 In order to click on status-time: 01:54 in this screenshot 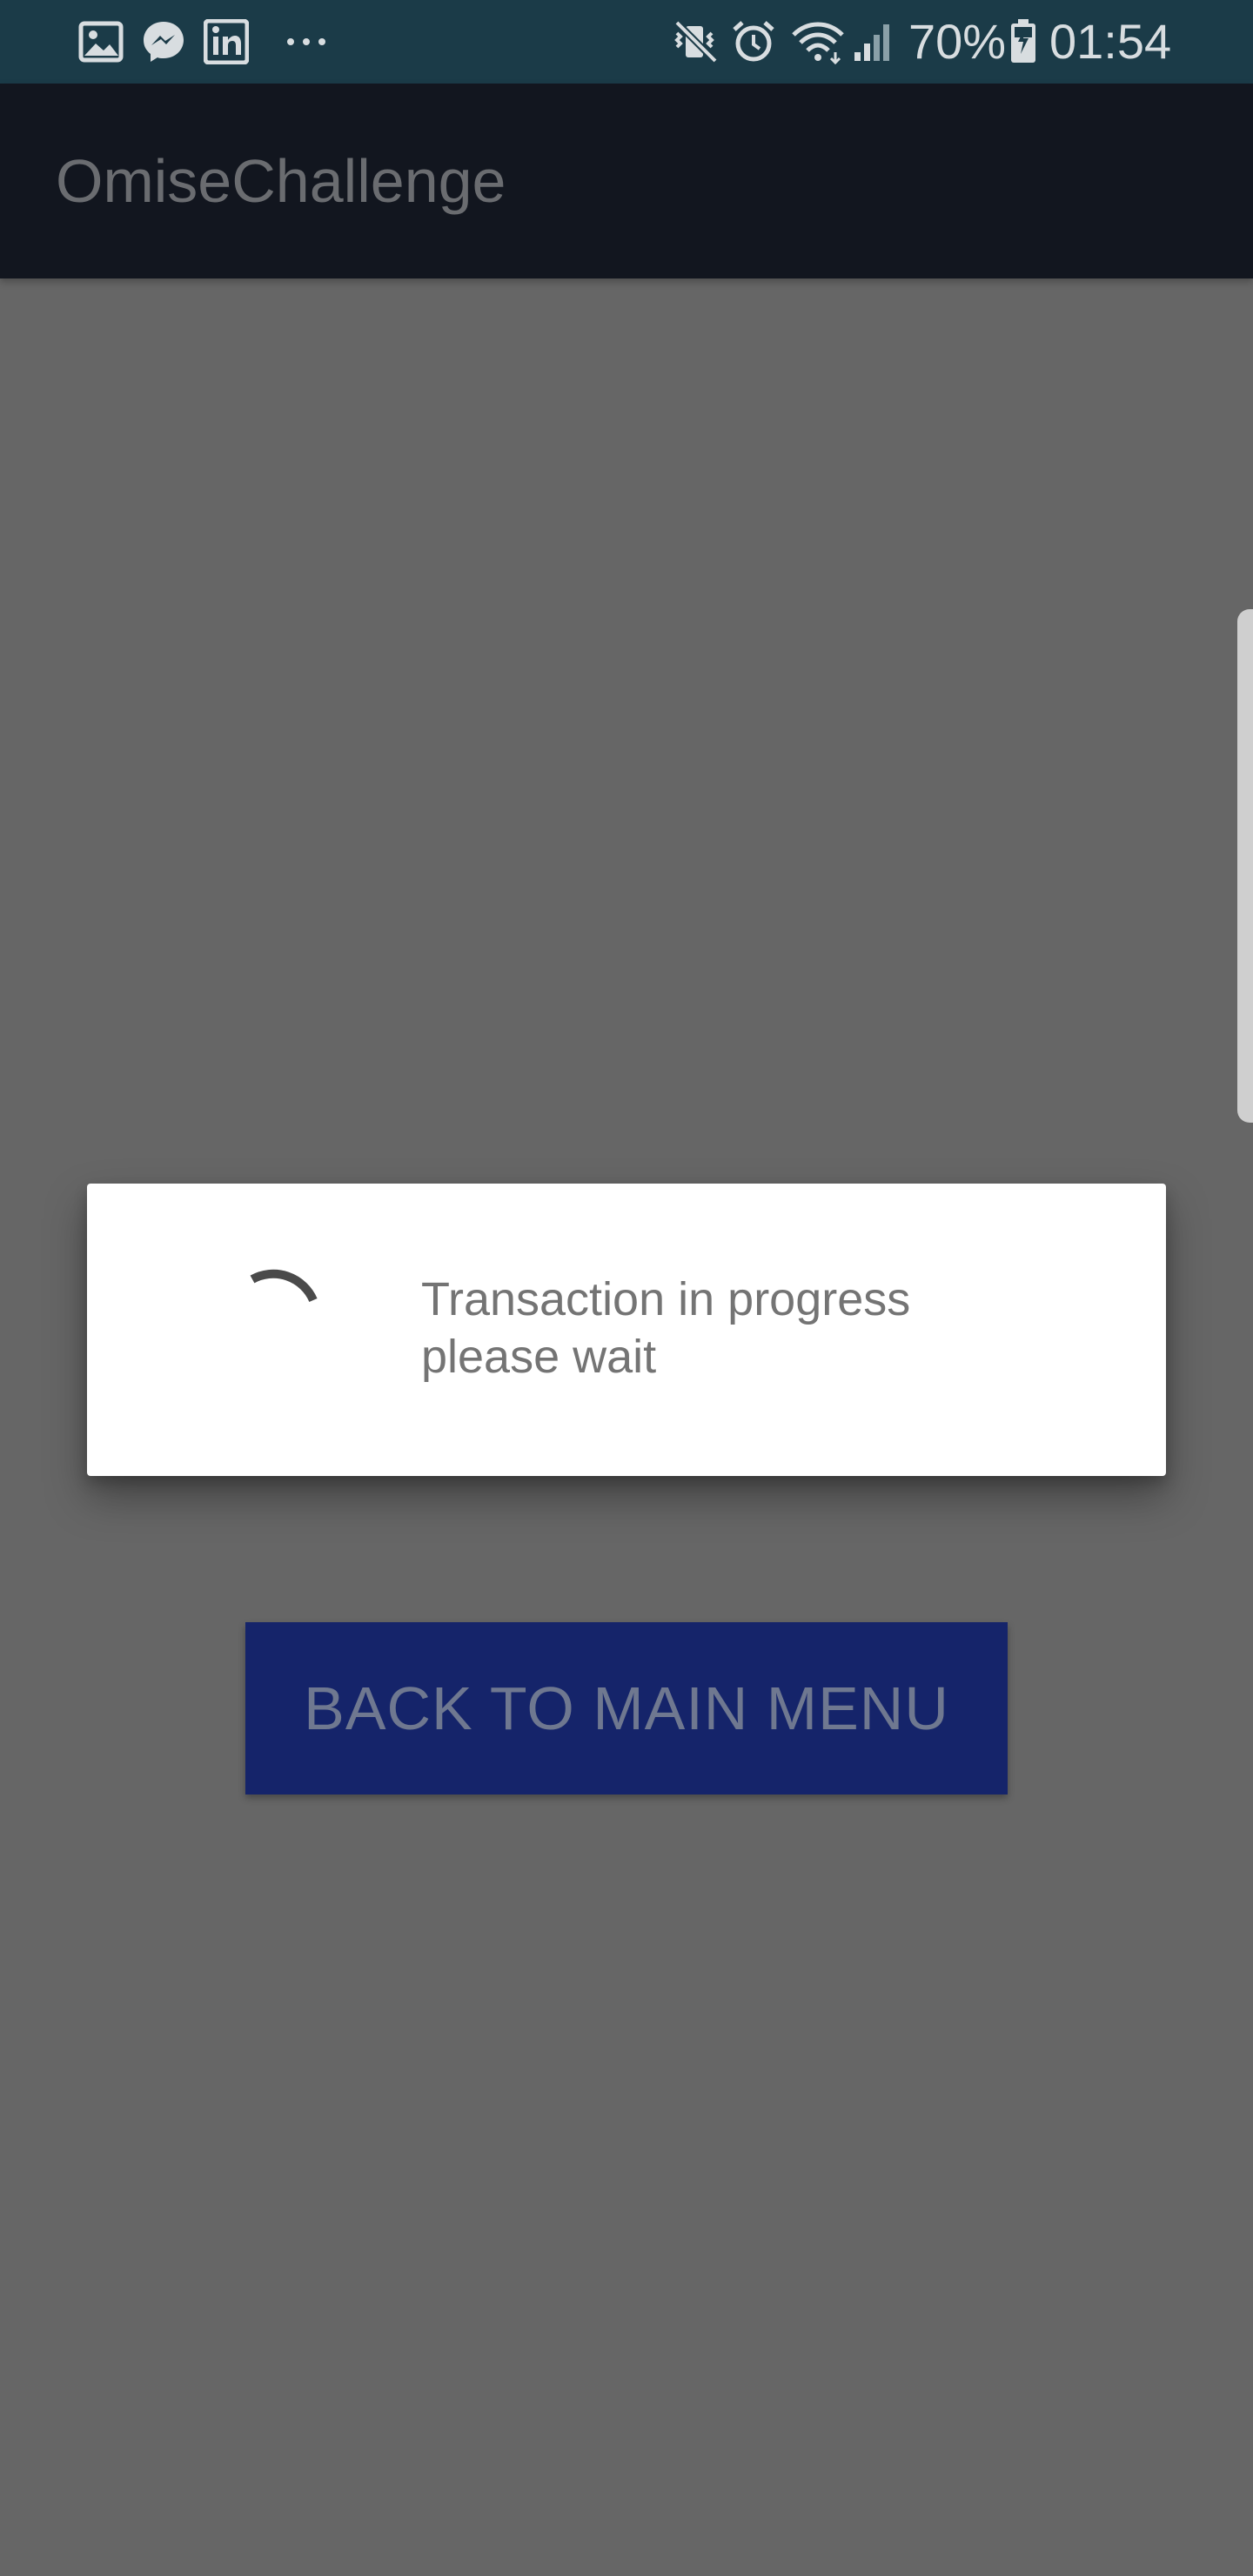, I will do `click(1110, 41)`.